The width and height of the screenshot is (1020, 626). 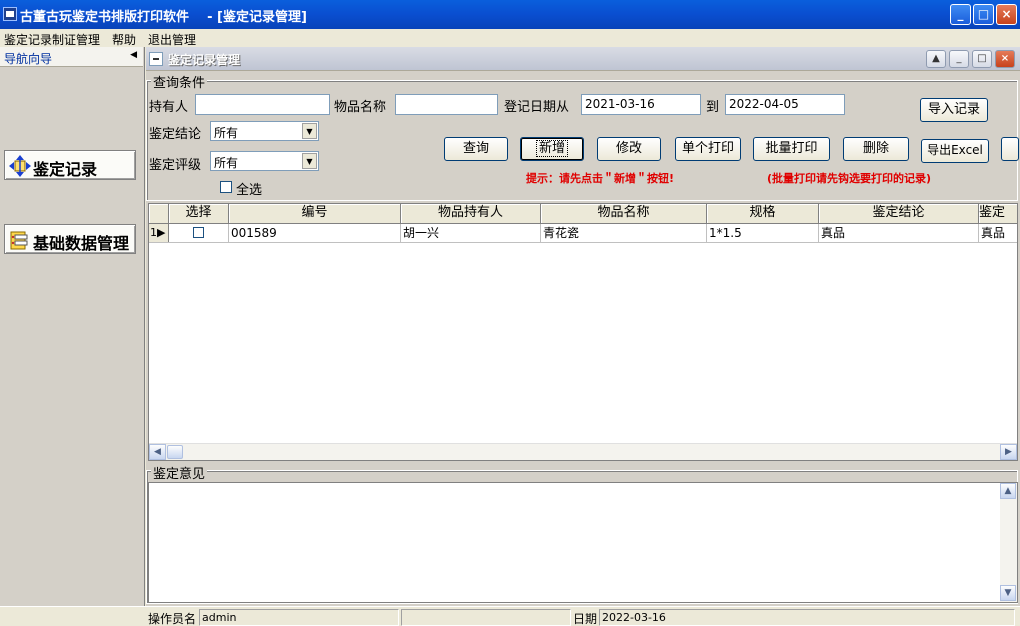 I want to click on menu-bar: 鉴定记录制证管理 帮助 退出管理, so click(x=510, y=38).